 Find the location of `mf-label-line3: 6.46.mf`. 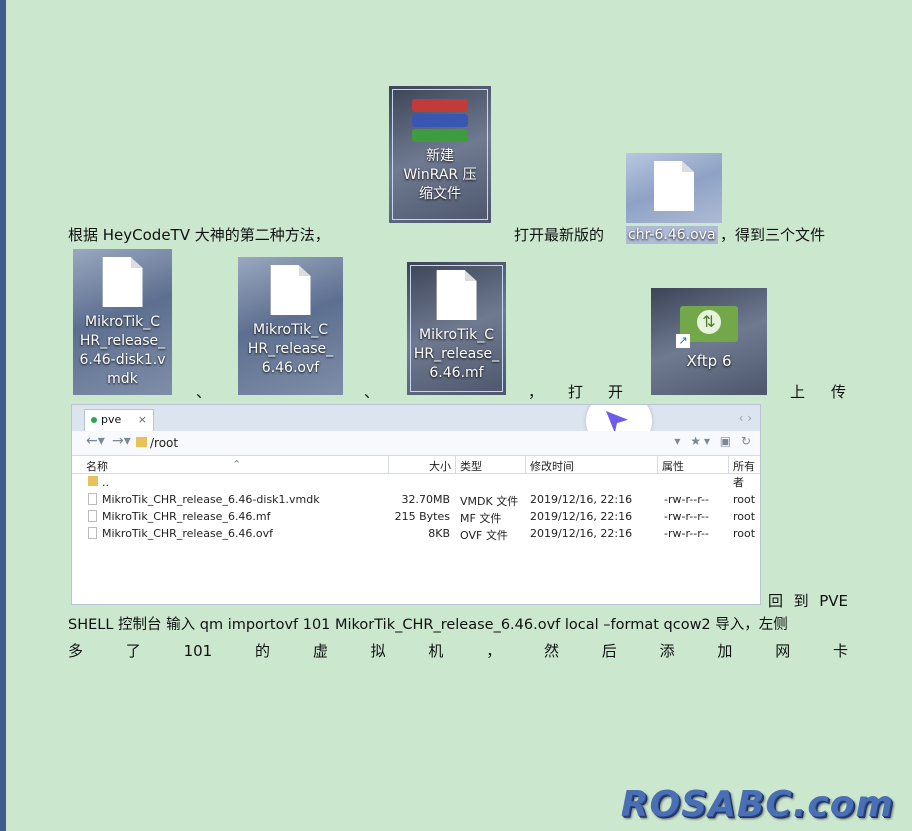

mf-label-line3: 6.46.mf is located at coordinates (456, 373).